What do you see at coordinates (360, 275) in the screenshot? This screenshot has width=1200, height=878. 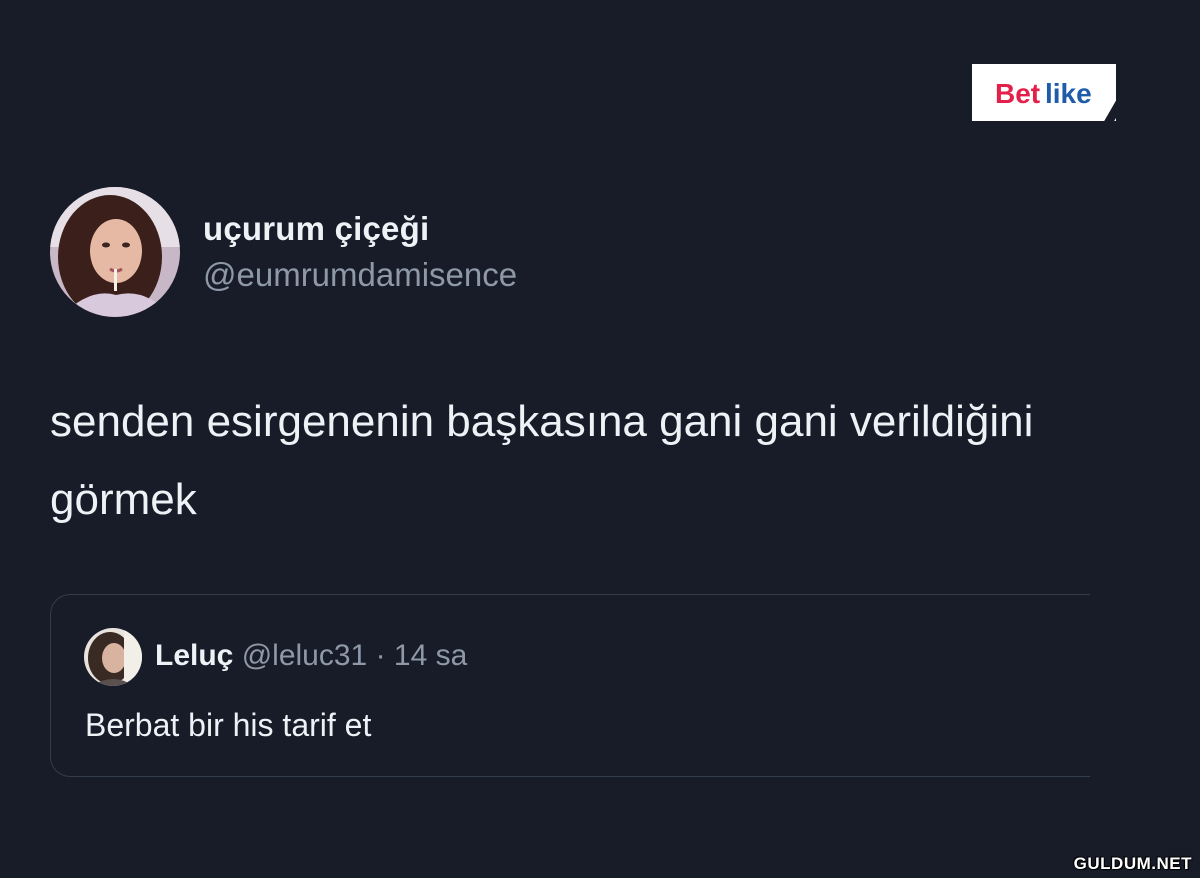 I see `author-handle: @eumrumdamisence` at bounding box center [360, 275].